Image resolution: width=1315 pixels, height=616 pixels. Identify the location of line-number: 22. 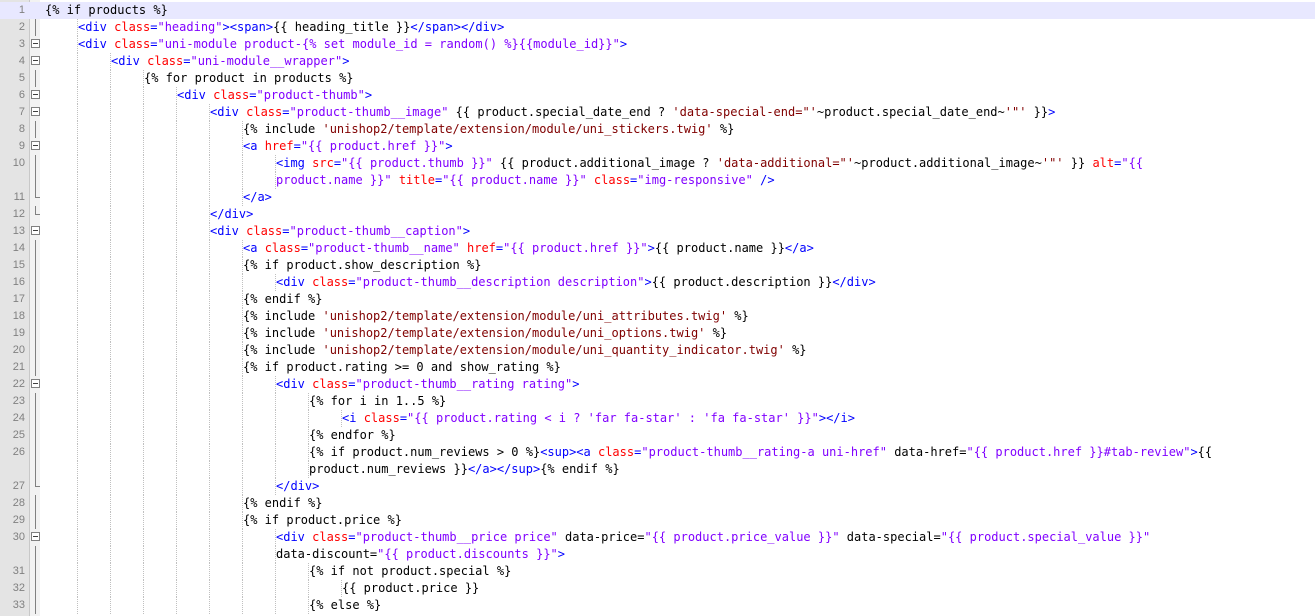
(18, 384).